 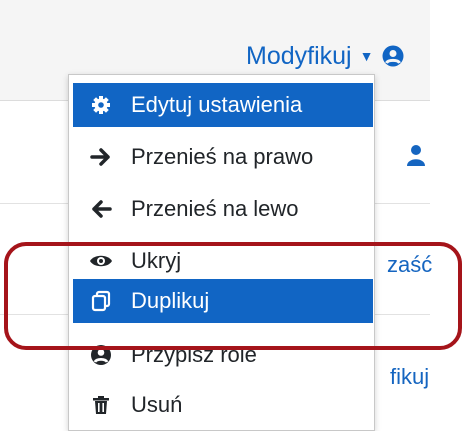 What do you see at coordinates (101, 261) in the screenshot?
I see `eye-icon` at bounding box center [101, 261].